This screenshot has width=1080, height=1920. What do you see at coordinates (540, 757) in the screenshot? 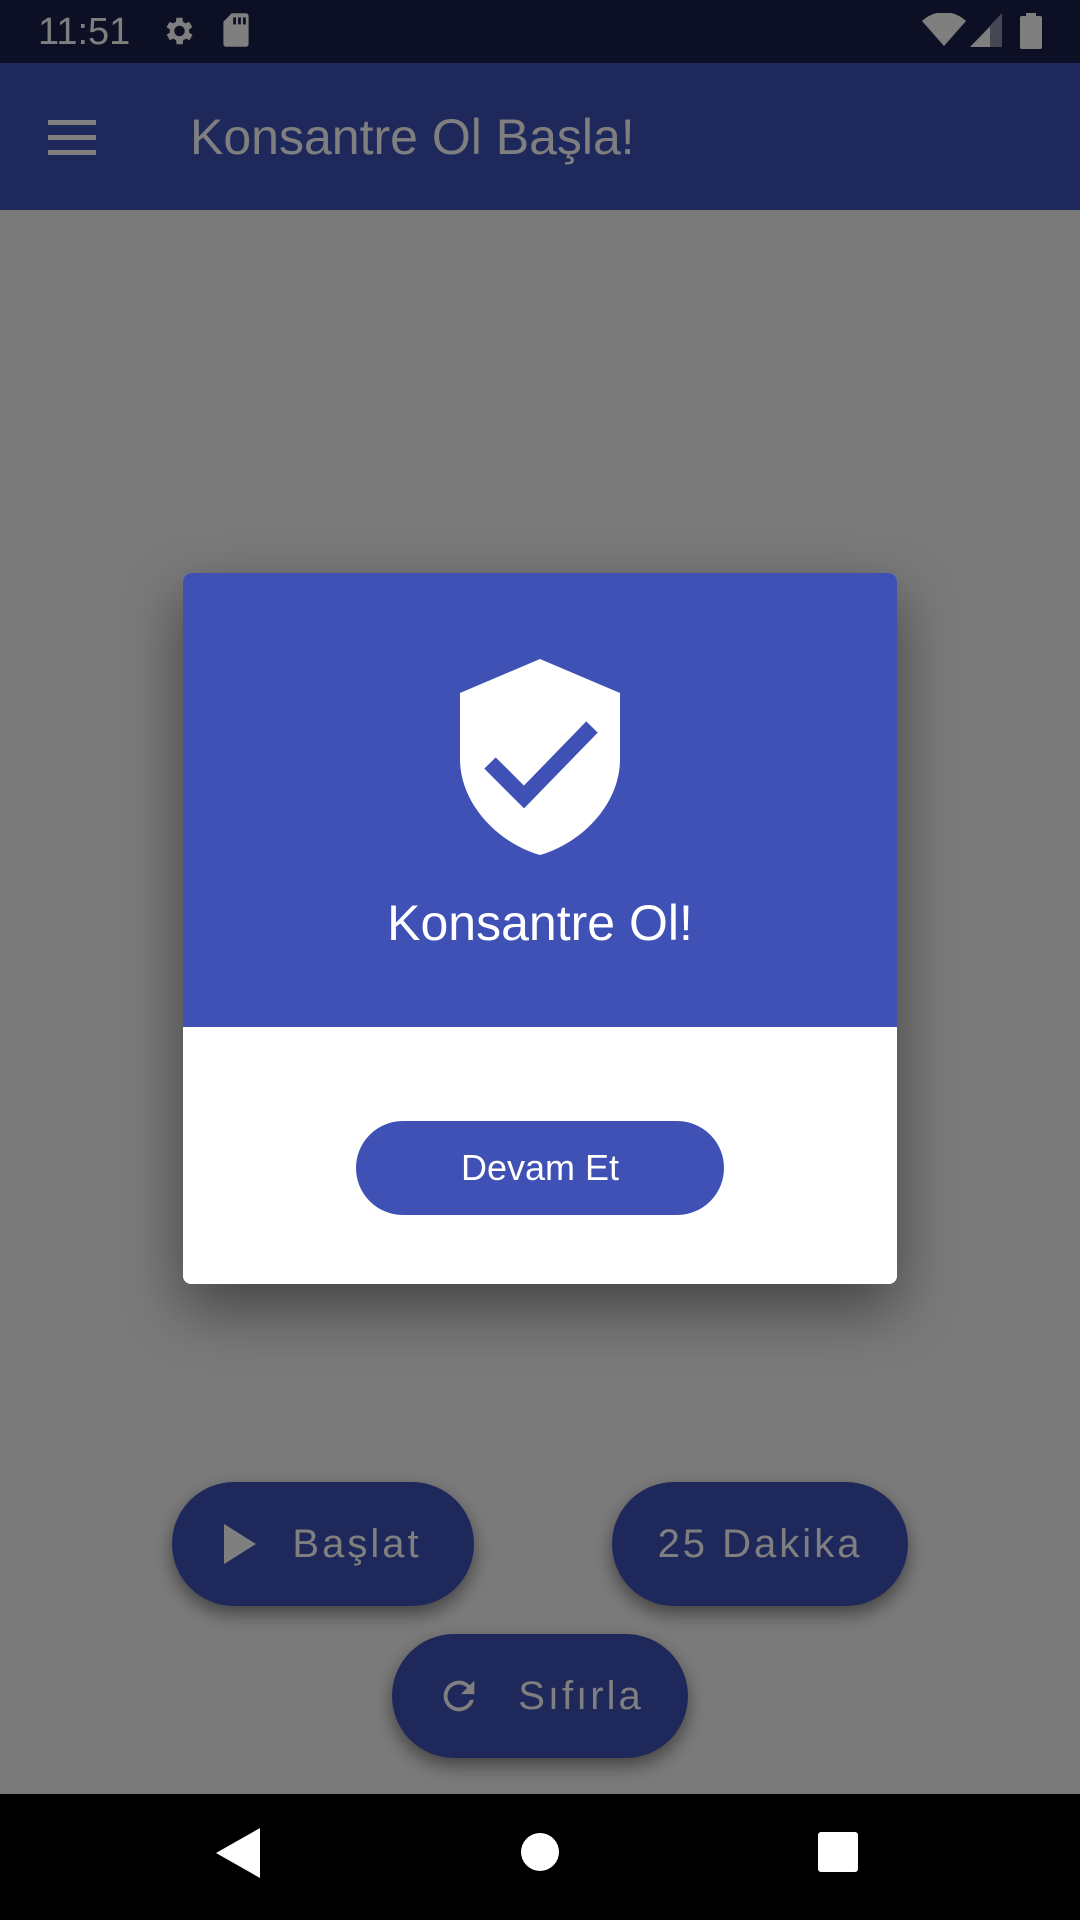
I see `shield-check-icon` at bounding box center [540, 757].